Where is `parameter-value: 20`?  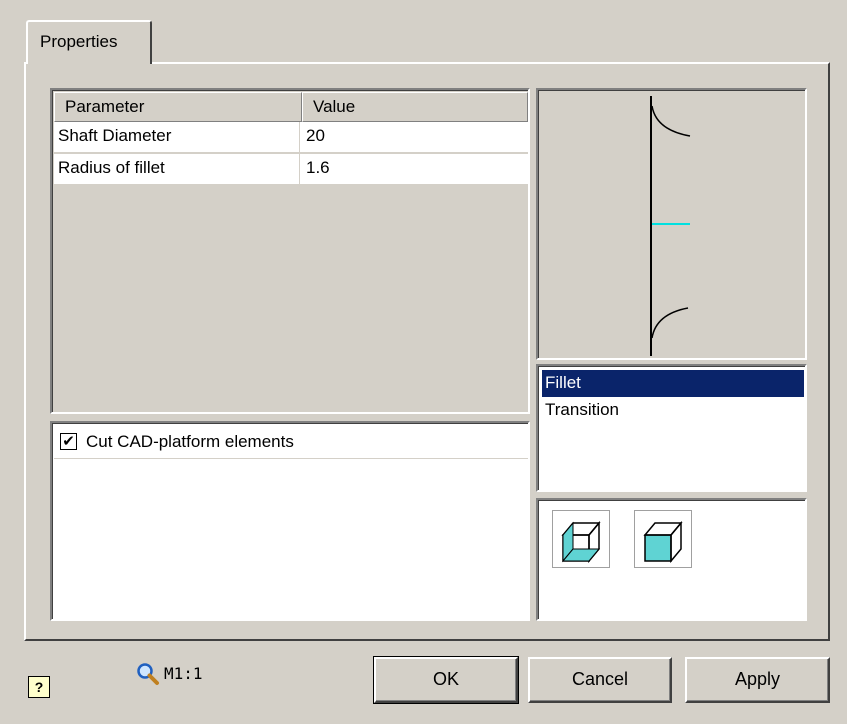 parameter-value: 20 is located at coordinates (414, 137).